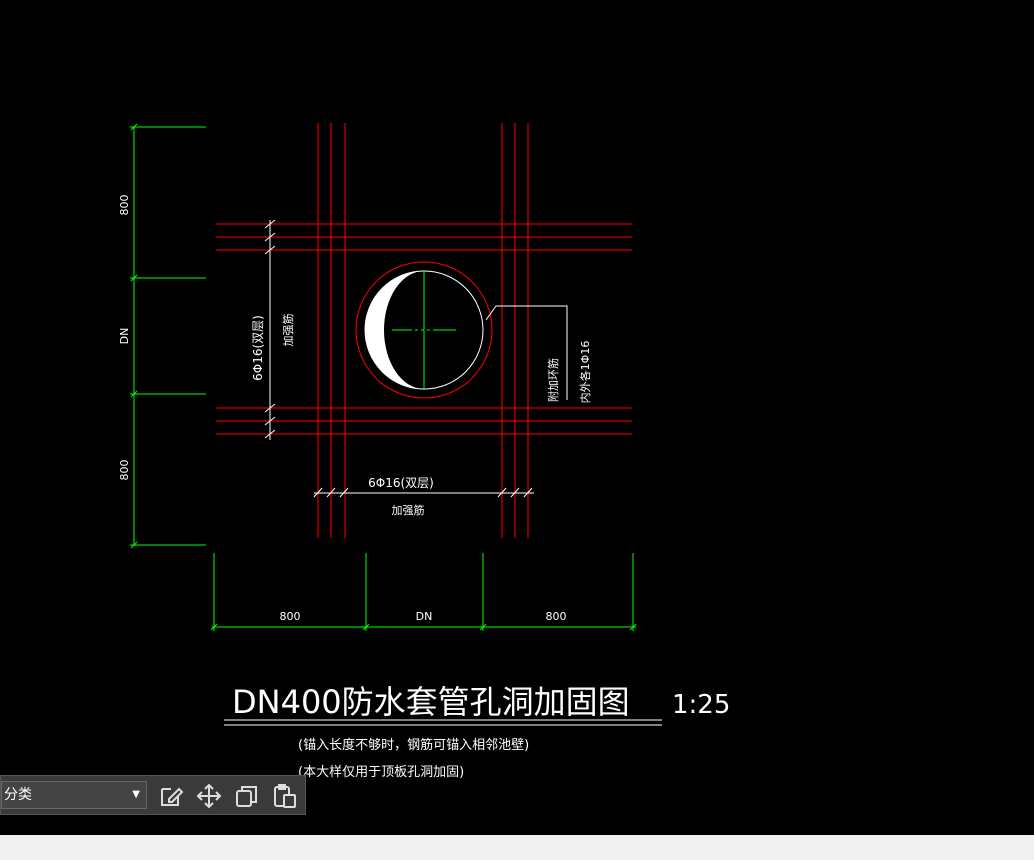  I want to click on ring-label-2: 内外各1Φ16, so click(585, 372).